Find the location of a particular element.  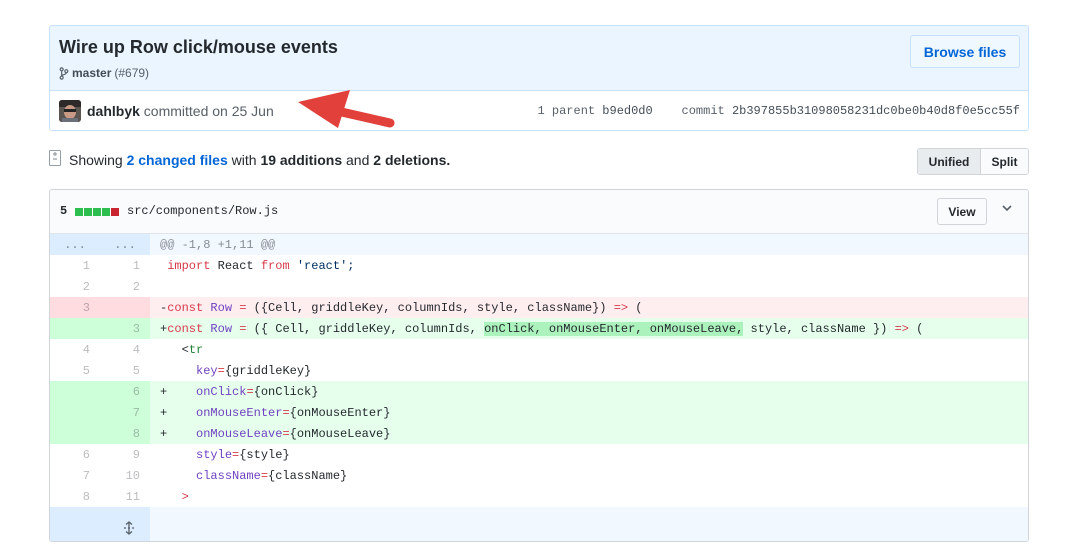

committed-date: committed on 25 Jun is located at coordinates (208, 111).